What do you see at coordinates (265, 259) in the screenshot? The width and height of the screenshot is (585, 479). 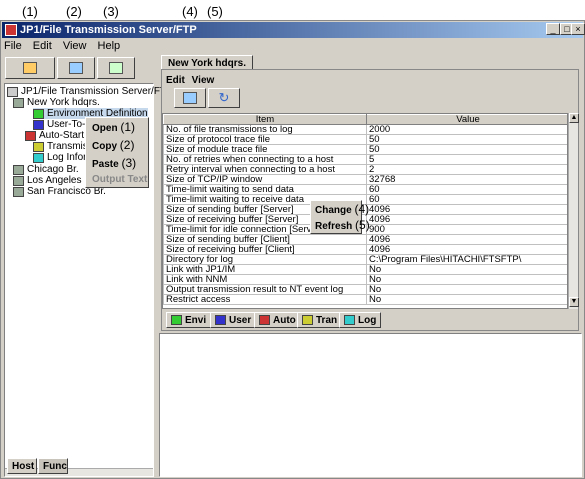 I see `cell-item: Directory for log` at bounding box center [265, 259].